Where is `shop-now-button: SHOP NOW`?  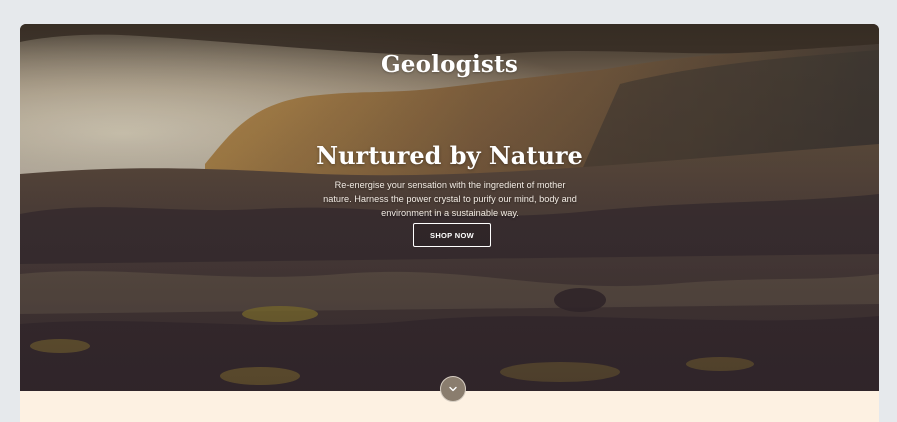 shop-now-button: SHOP NOW is located at coordinates (452, 235).